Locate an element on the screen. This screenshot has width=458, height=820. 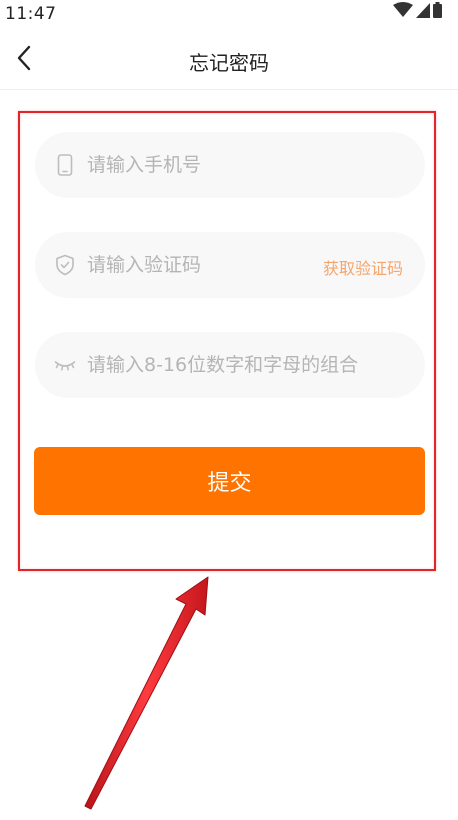
shield-check-icon is located at coordinates (65, 265).